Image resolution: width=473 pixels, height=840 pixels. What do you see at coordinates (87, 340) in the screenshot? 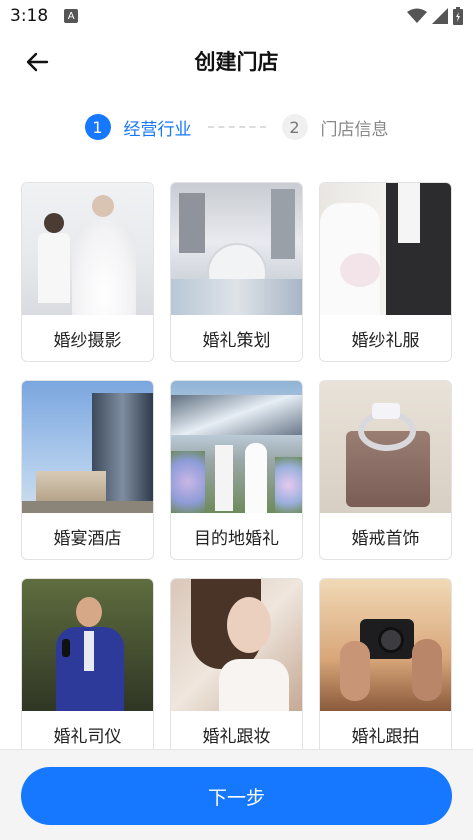
I see `industry-label: 婚纱摄影` at bounding box center [87, 340].